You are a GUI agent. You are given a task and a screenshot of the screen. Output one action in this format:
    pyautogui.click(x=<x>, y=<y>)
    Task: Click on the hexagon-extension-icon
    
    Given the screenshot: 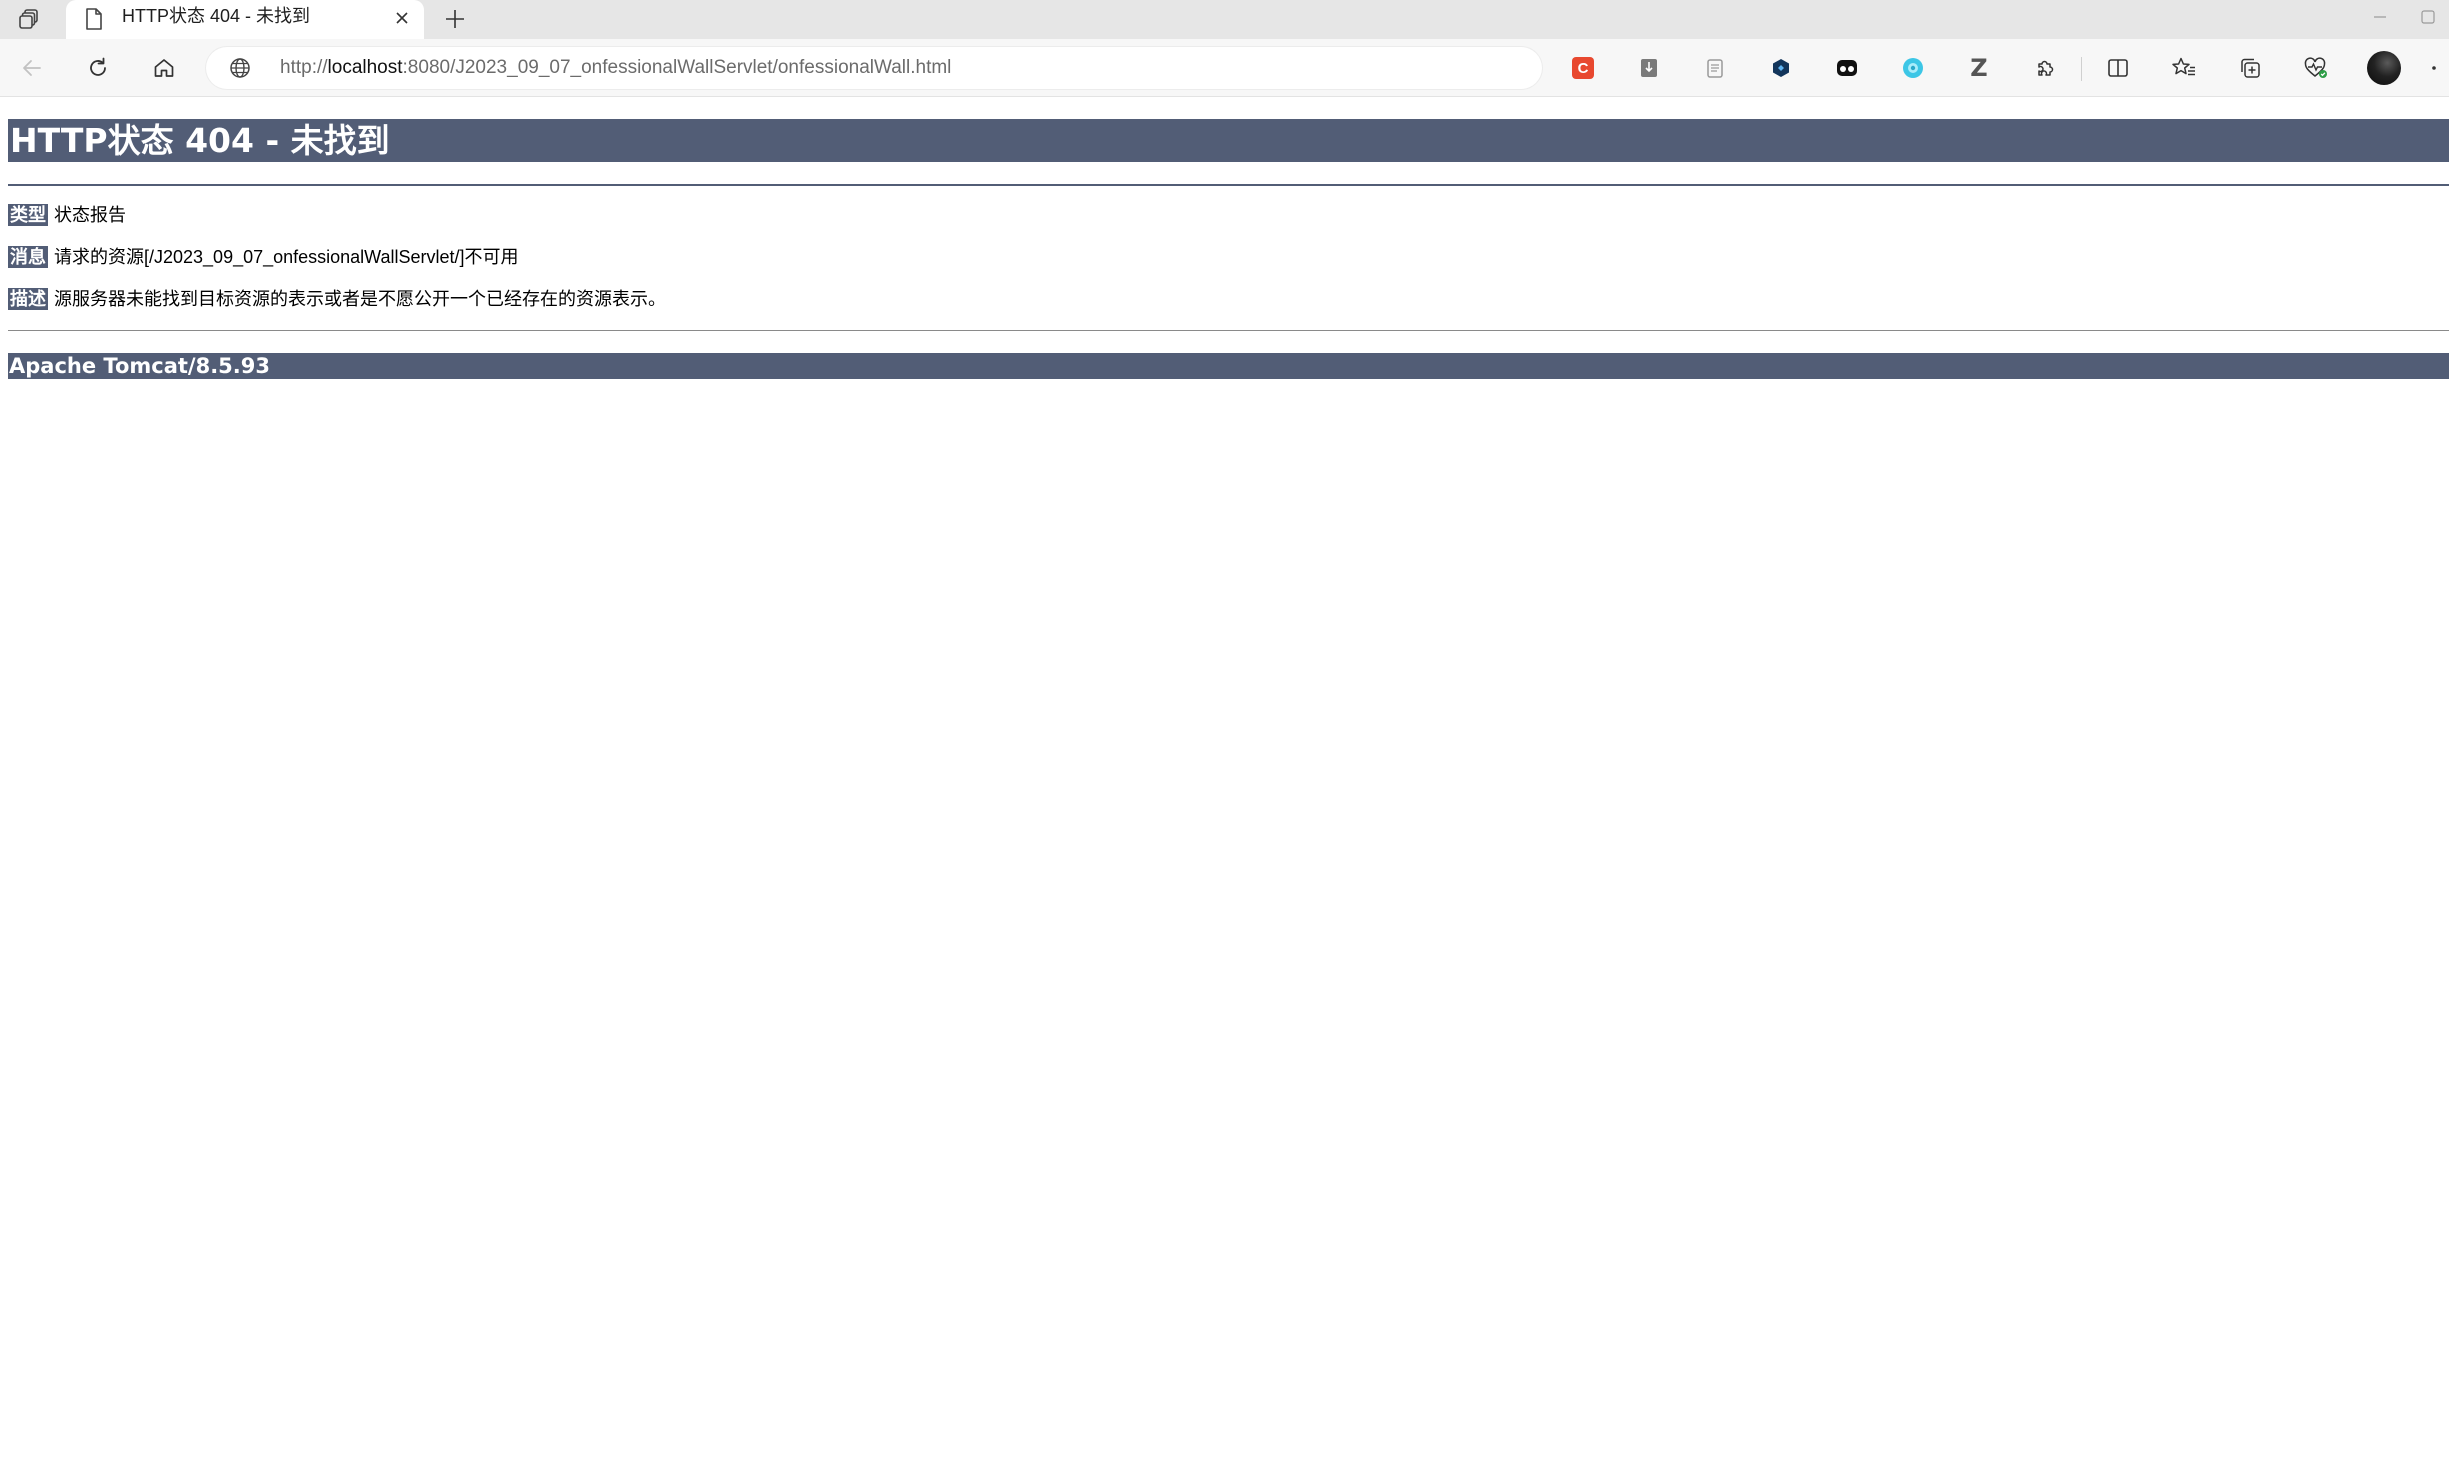 What is the action you would take?
    pyautogui.click(x=1781, y=68)
    